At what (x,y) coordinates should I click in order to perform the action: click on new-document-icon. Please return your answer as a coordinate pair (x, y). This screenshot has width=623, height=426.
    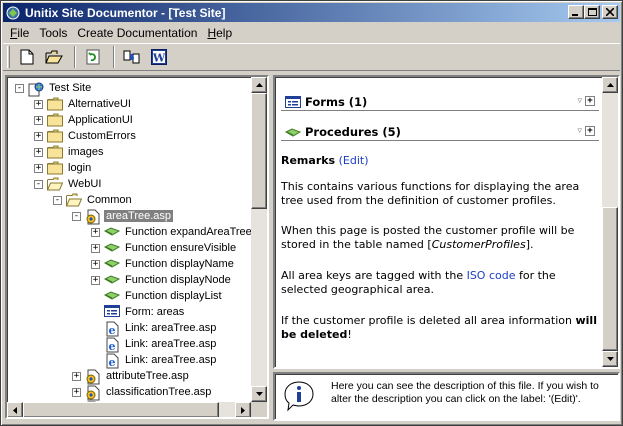
    Looking at the image, I should click on (26, 57).